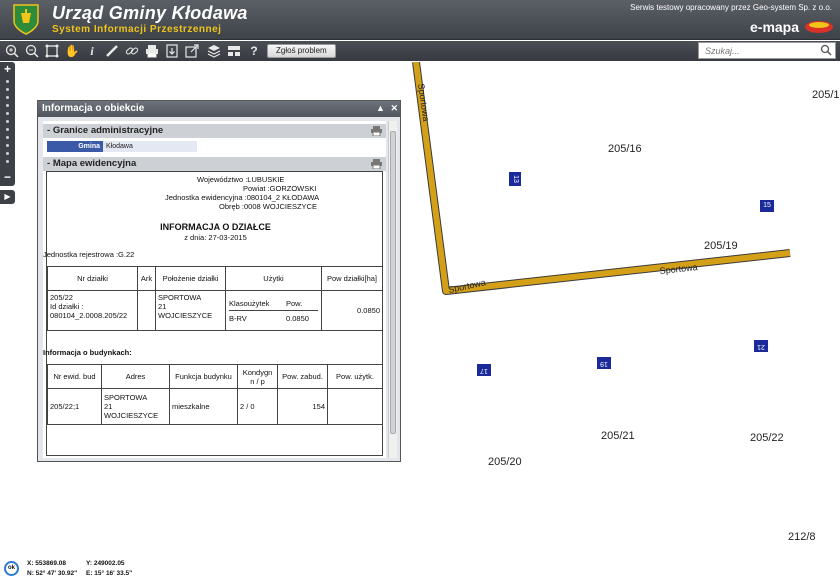 The height and width of the screenshot is (579, 840). What do you see at coordinates (12, 51) in the screenshot?
I see `zoom-in-icon` at bounding box center [12, 51].